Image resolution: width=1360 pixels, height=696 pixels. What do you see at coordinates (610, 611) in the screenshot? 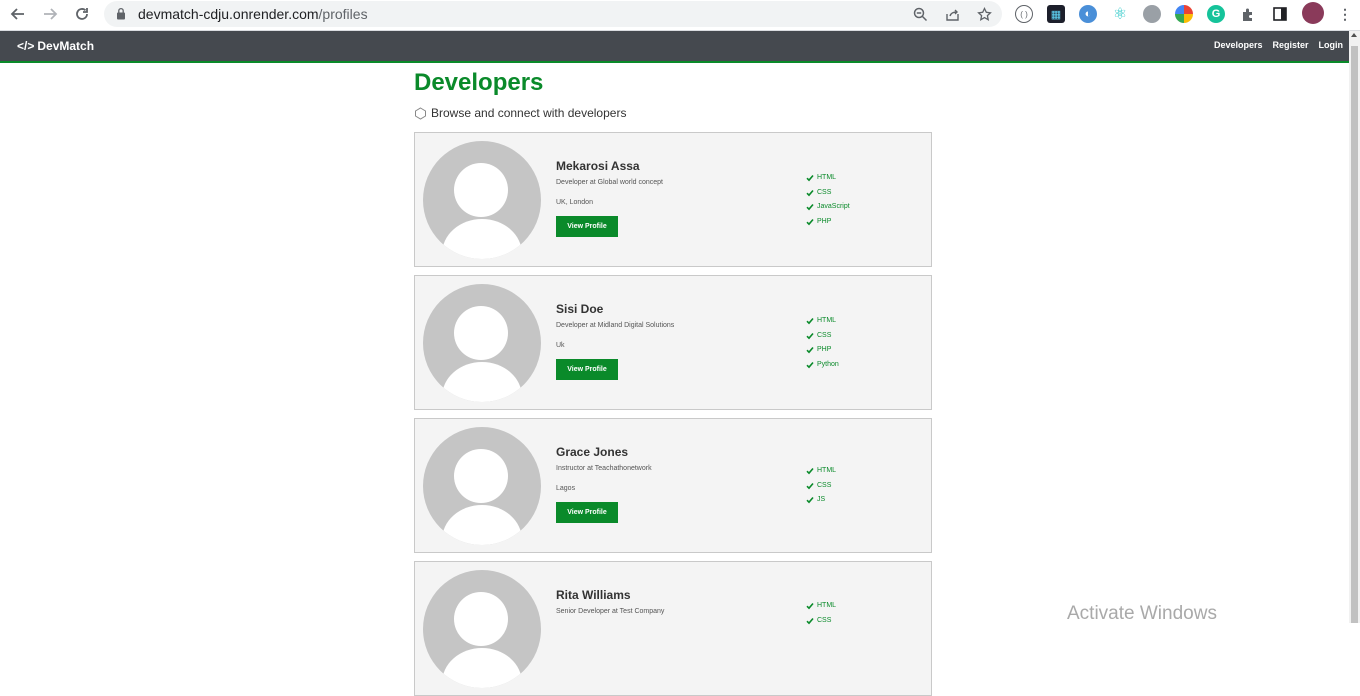
I see `profile-job: Senior Developer at Test Company` at bounding box center [610, 611].